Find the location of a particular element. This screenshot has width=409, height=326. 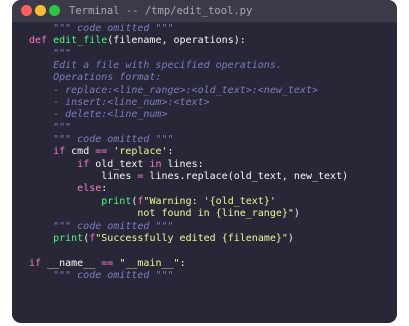

code-token: old_text is located at coordinates (119, 164).